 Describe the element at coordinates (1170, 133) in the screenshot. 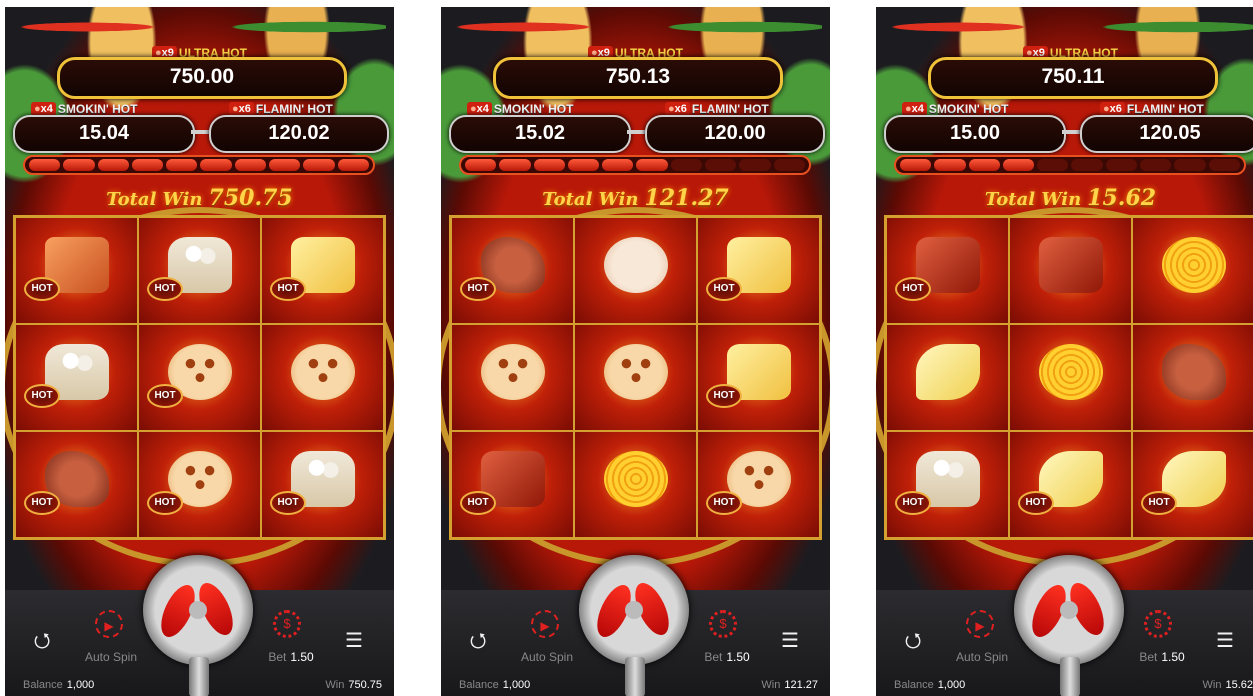

I see `flamin-hot-value: 120.05` at that location.